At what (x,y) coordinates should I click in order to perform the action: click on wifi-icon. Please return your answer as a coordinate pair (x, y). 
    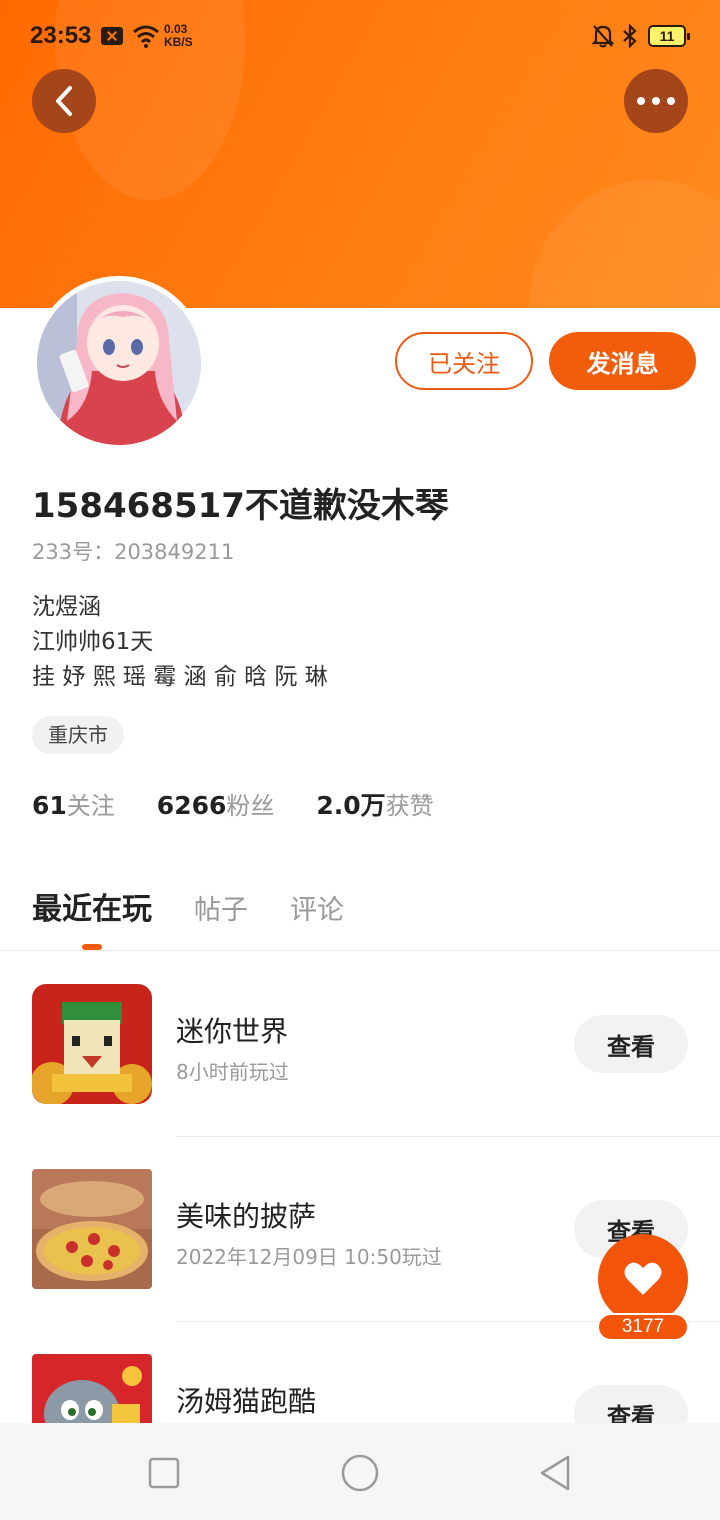
    Looking at the image, I should click on (146, 36).